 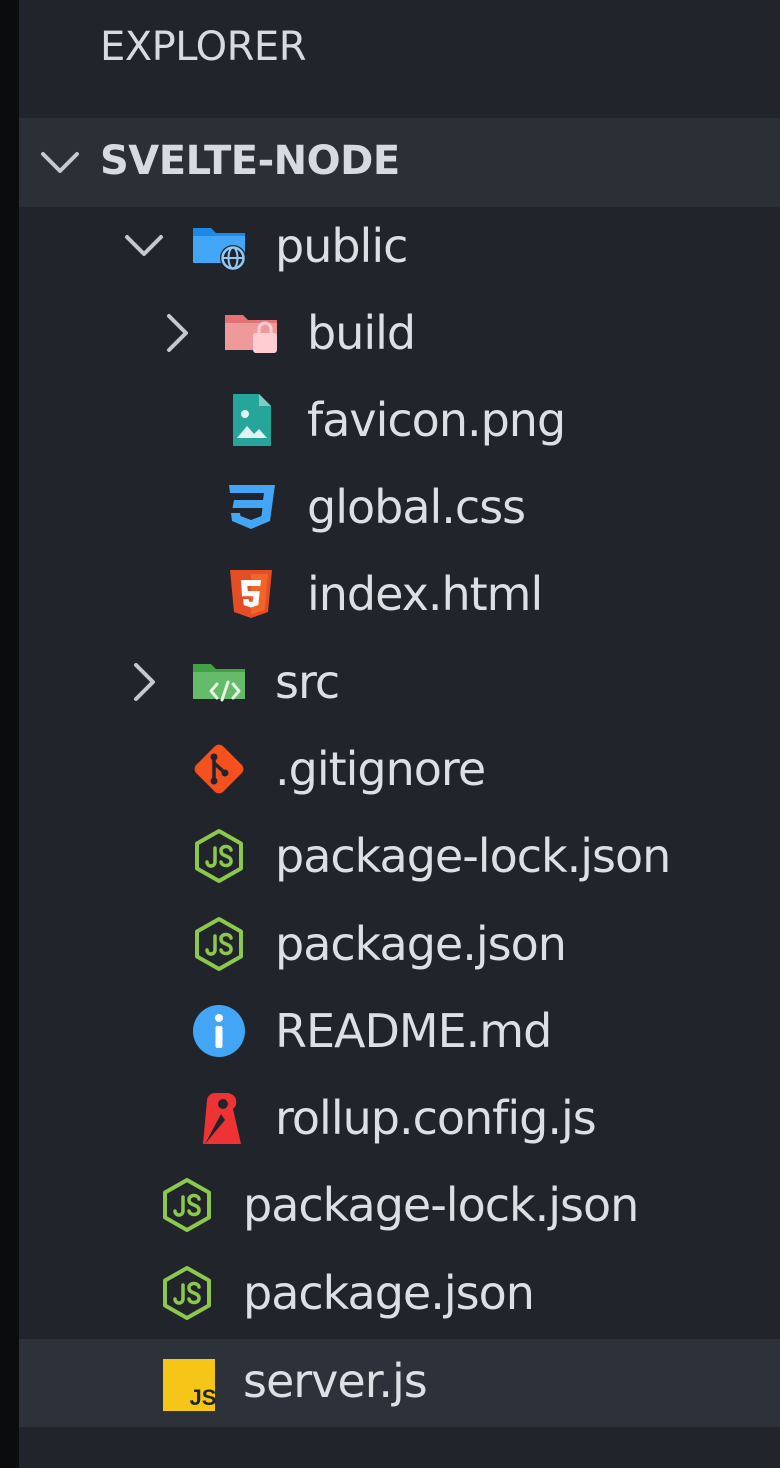 What do you see at coordinates (413, 1031) in the screenshot?
I see `tree-item-label: README.md` at bounding box center [413, 1031].